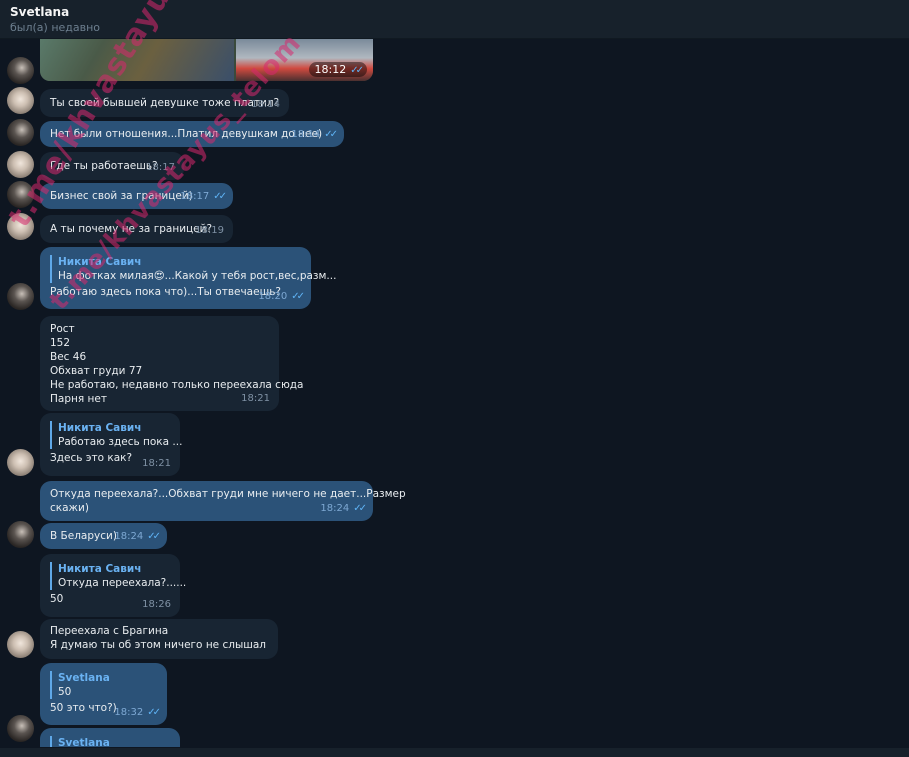 Image resolution: width=909 pixels, height=757 pixels. I want to click on message-bubble-outgoing: Svetlana, so click(110, 737).